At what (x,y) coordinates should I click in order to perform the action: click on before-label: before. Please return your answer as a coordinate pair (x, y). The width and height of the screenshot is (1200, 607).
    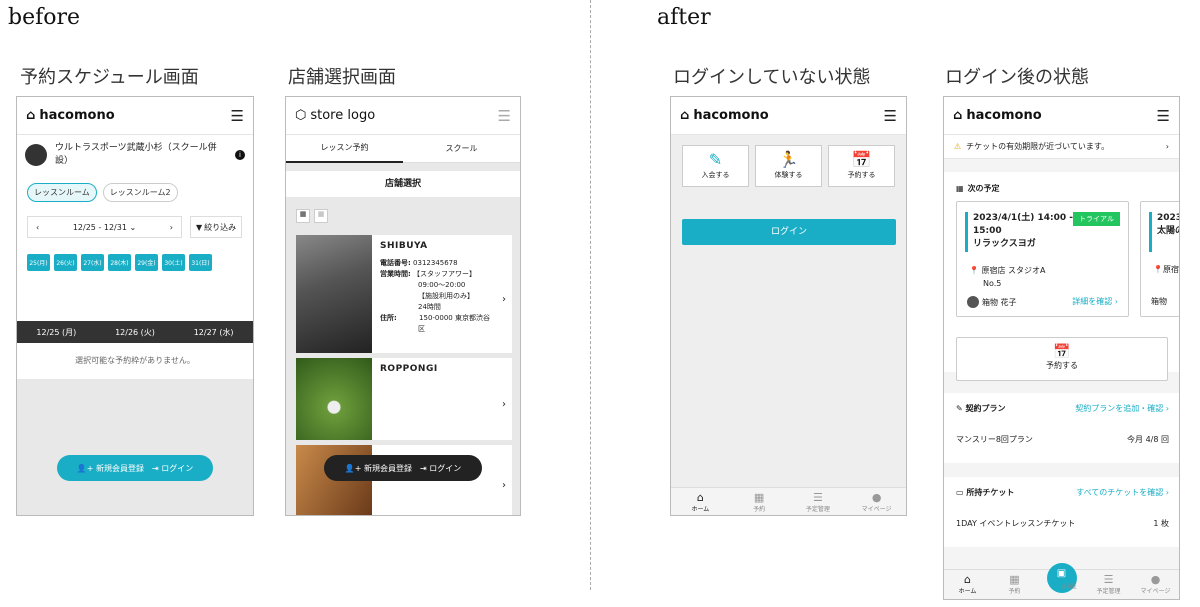
    Looking at the image, I should click on (44, 17).